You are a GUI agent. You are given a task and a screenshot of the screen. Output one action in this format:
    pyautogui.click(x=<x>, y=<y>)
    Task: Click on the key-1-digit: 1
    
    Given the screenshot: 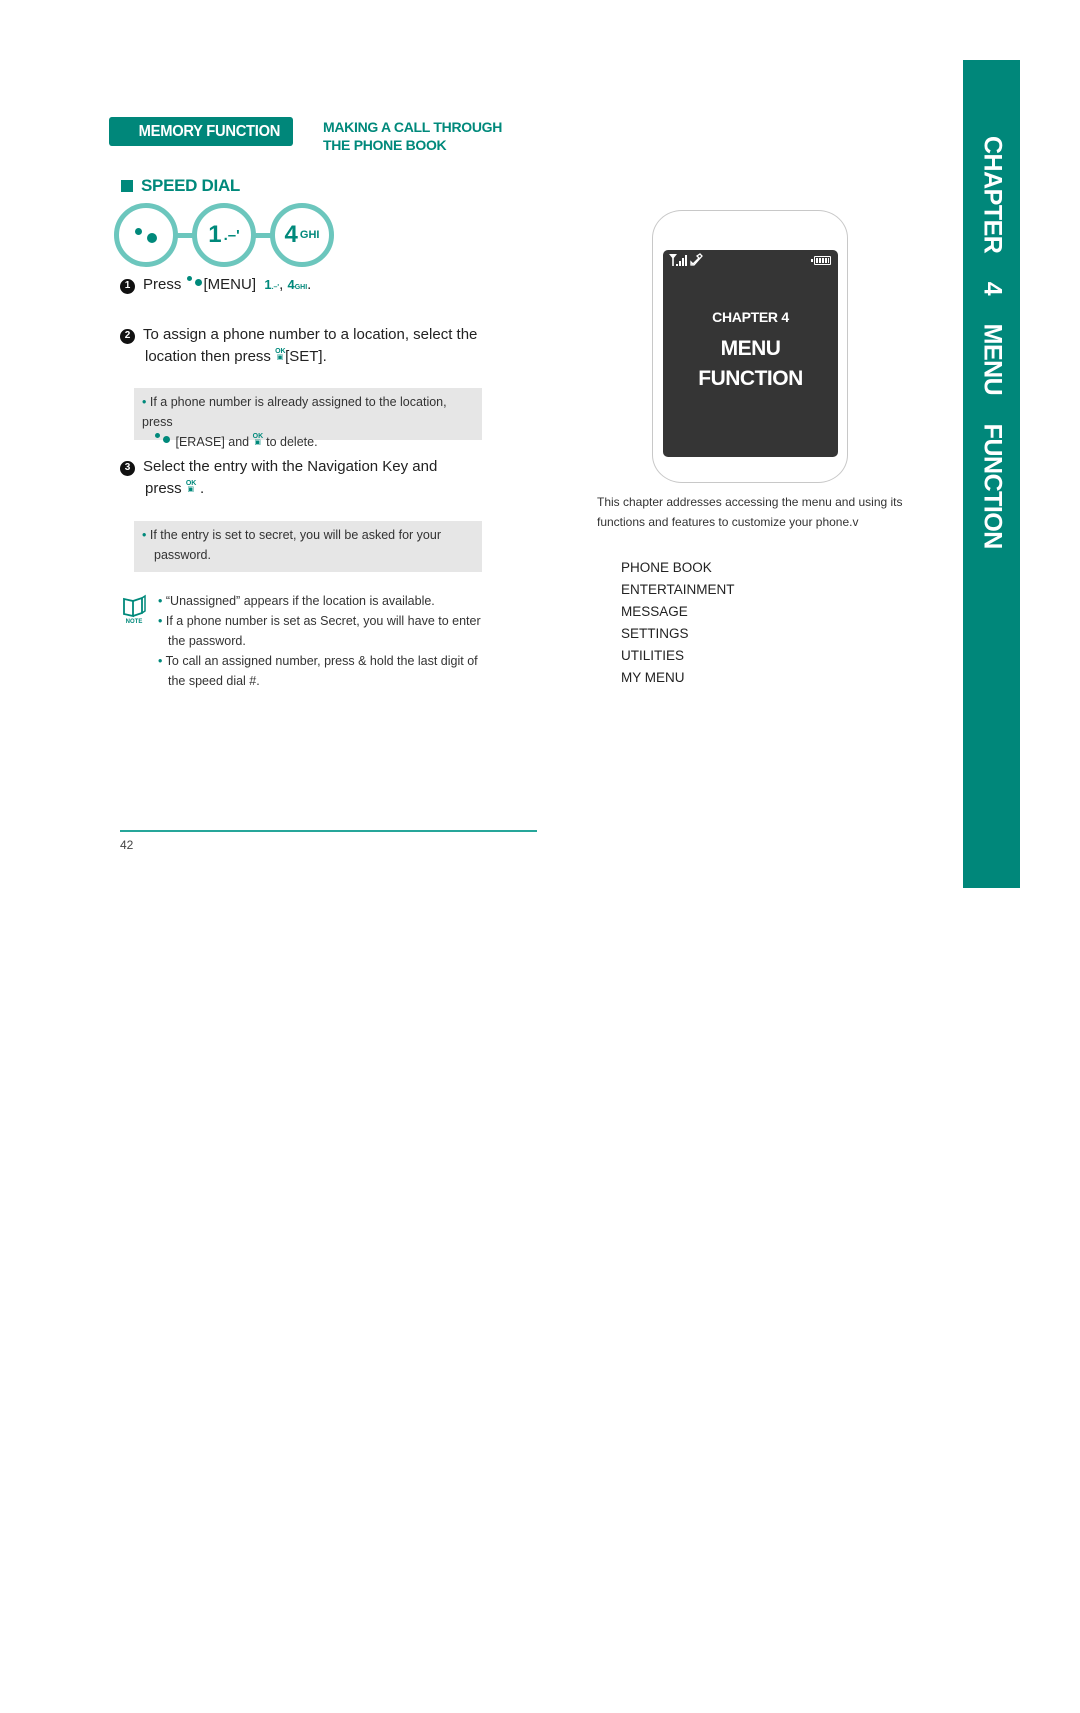 What is the action you would take?
    pyautogui.click(x=215, y=234)
    